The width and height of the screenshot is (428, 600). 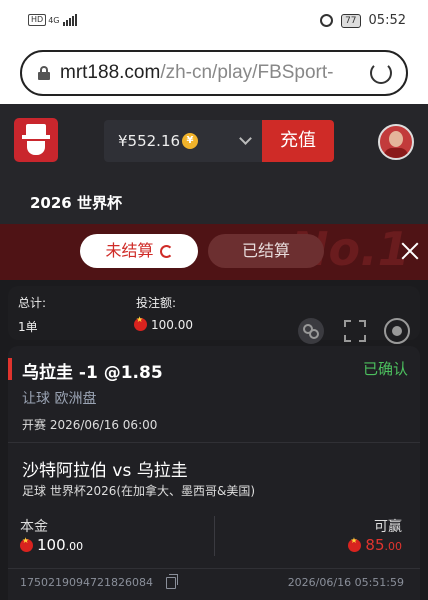 What do you see at coordinates (172, 325) in the screenshot?
I see `stake-total-amount: 100.00` at bounding box center [172, 325].